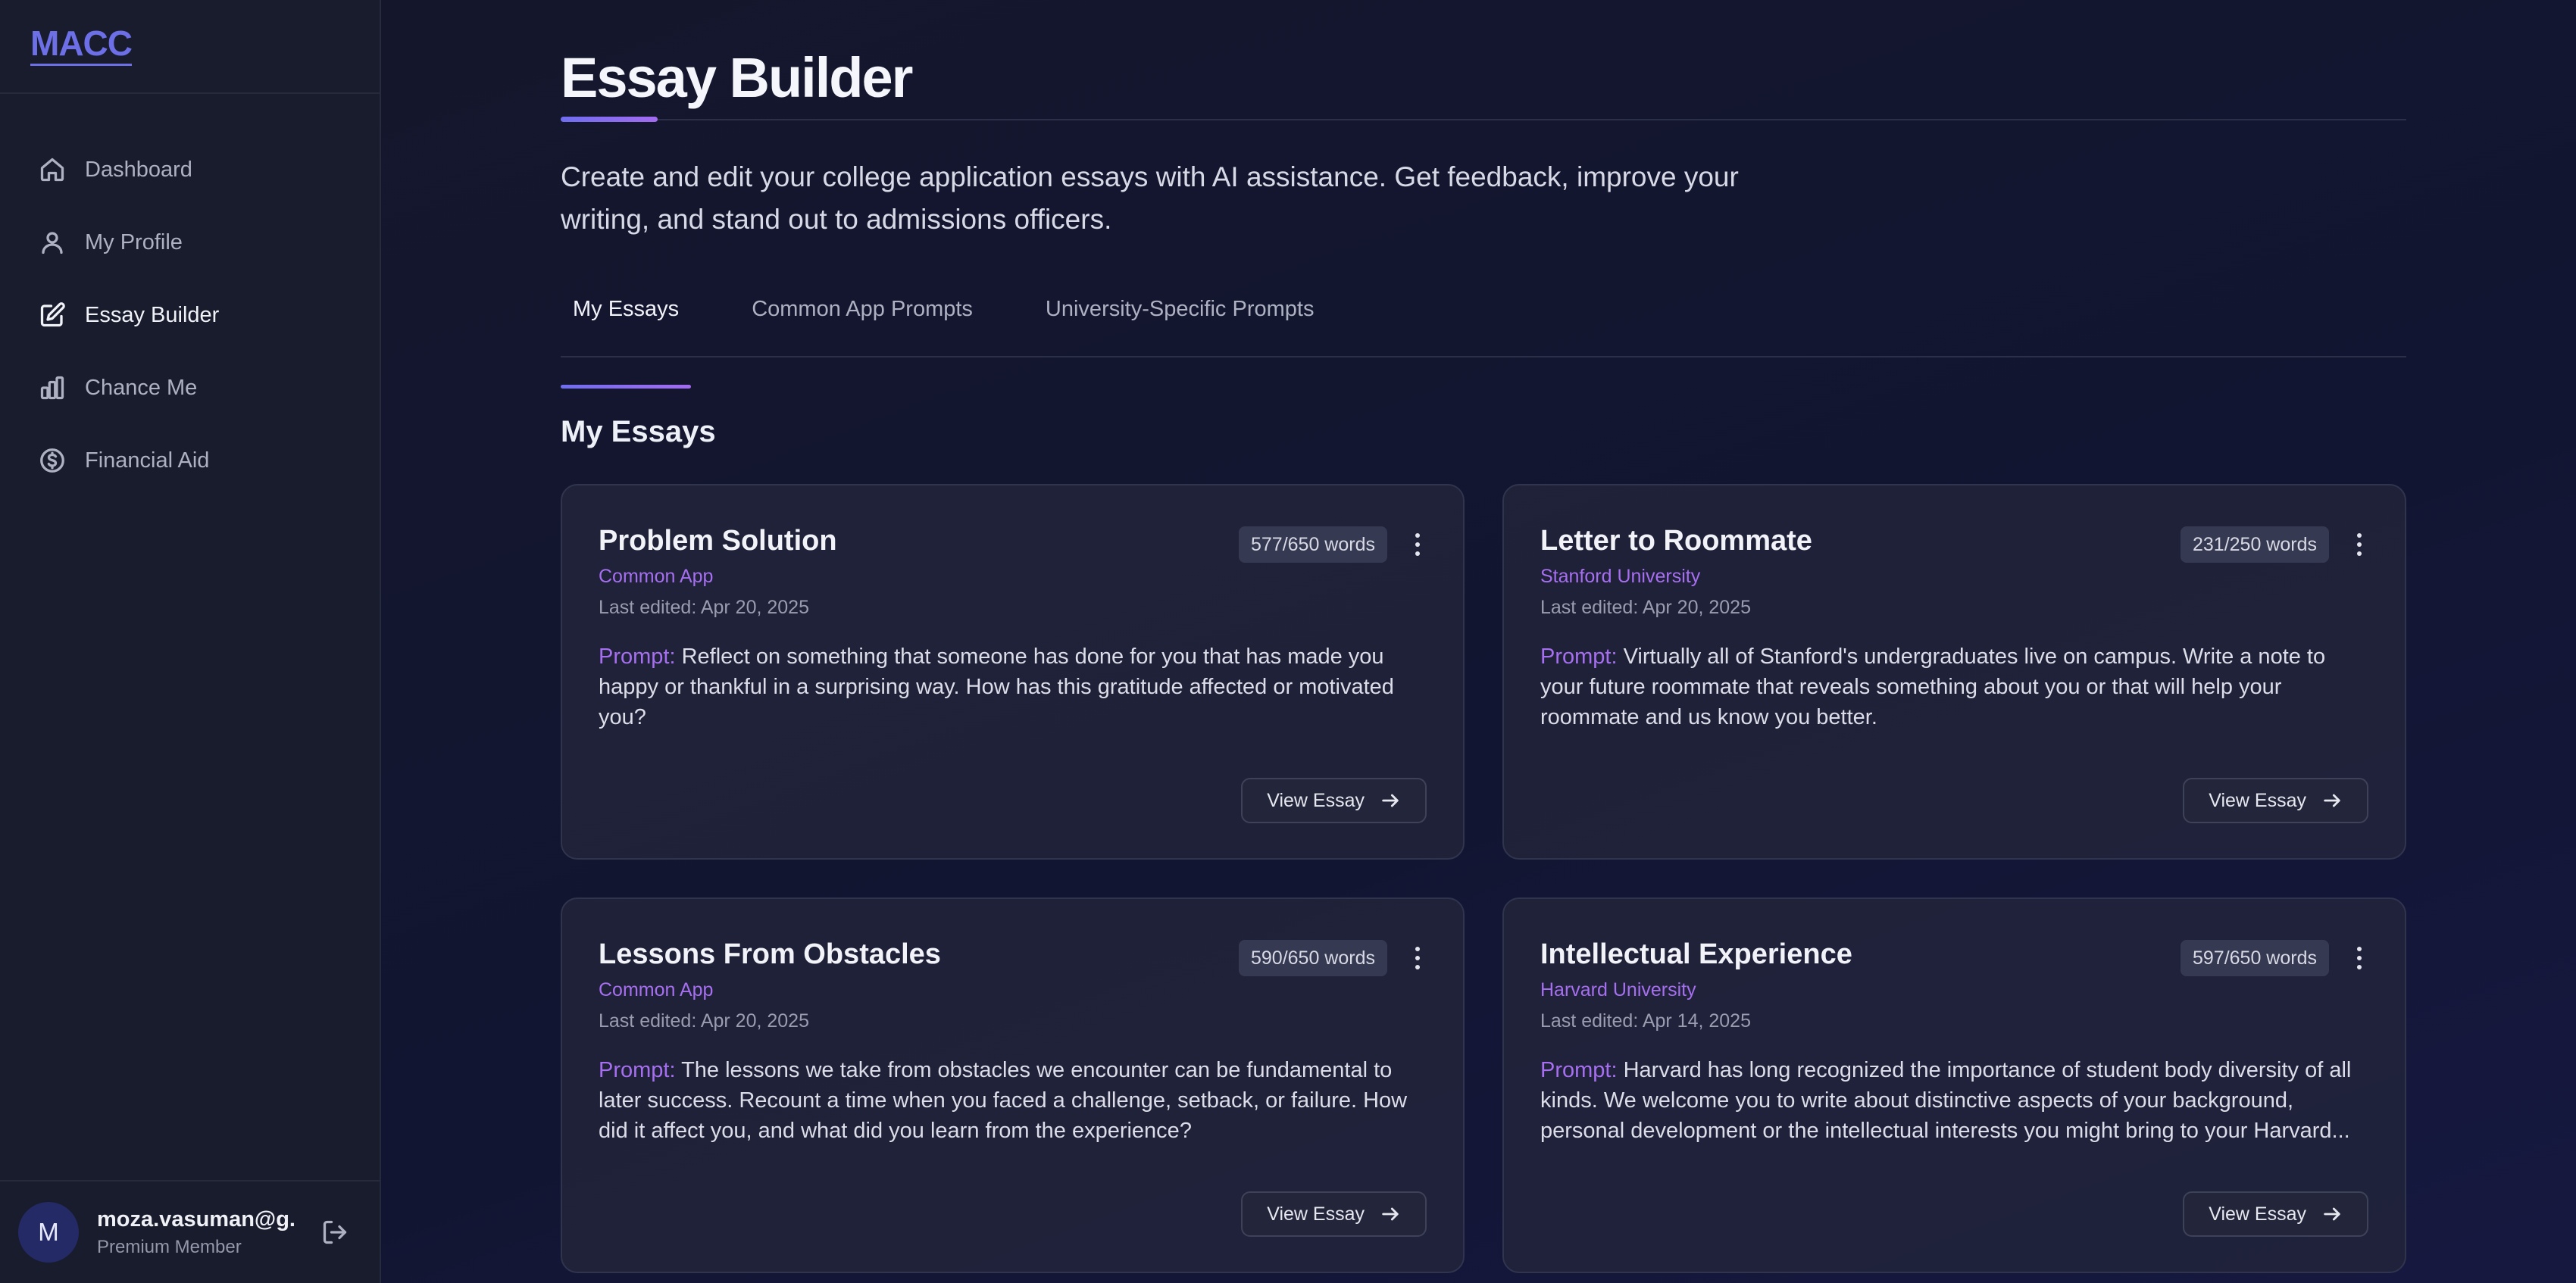 The image size is (2576, 1283). I want to click on sidebar-item-label: My Profile, so click(134, 241).